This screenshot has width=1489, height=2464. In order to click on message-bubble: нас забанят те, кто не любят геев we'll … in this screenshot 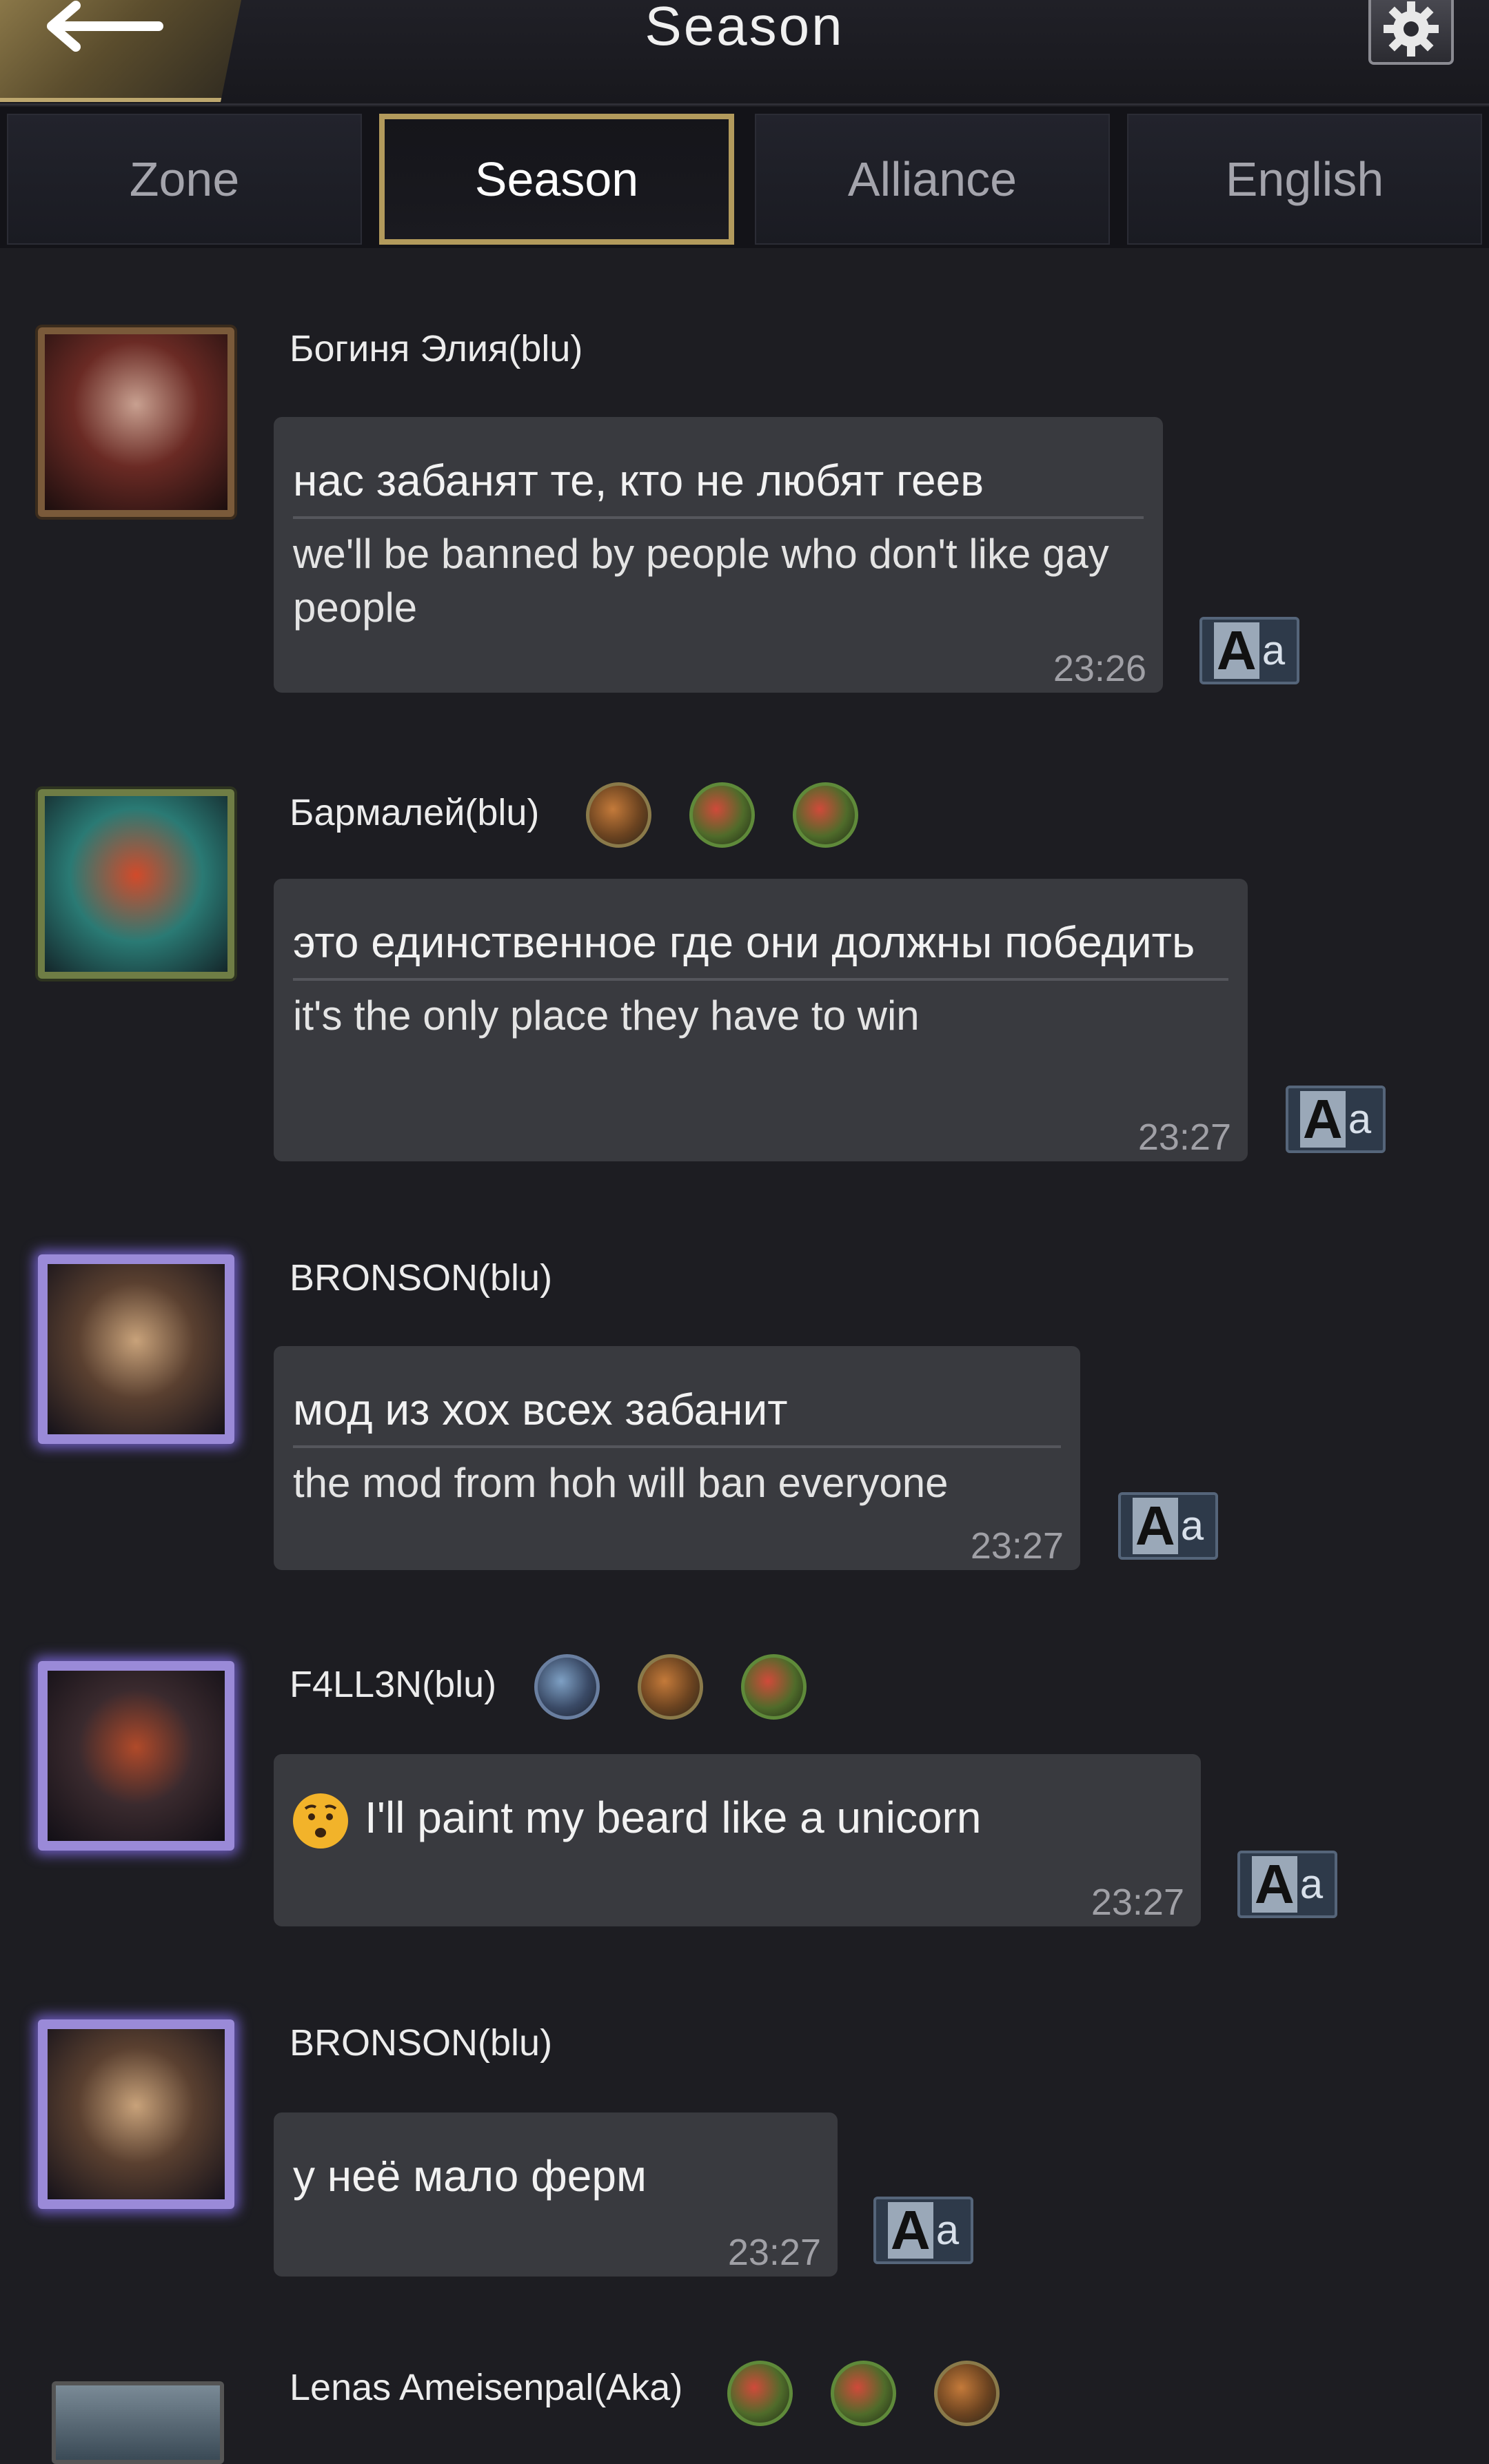, I will do `click(719, 555)`.